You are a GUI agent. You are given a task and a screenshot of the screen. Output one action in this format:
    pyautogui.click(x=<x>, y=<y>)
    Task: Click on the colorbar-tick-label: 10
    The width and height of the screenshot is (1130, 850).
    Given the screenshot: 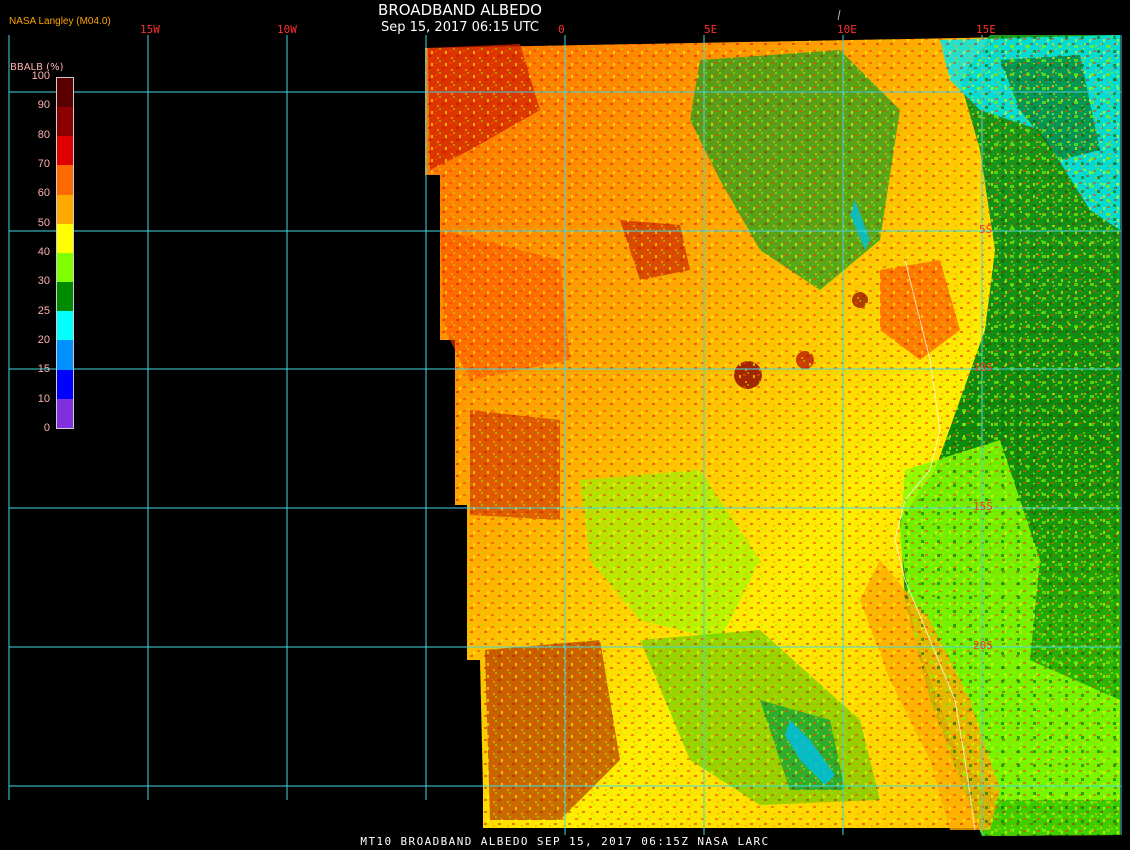 What is the action you would take?
    pyautogui.click(x=43, y=398)
    